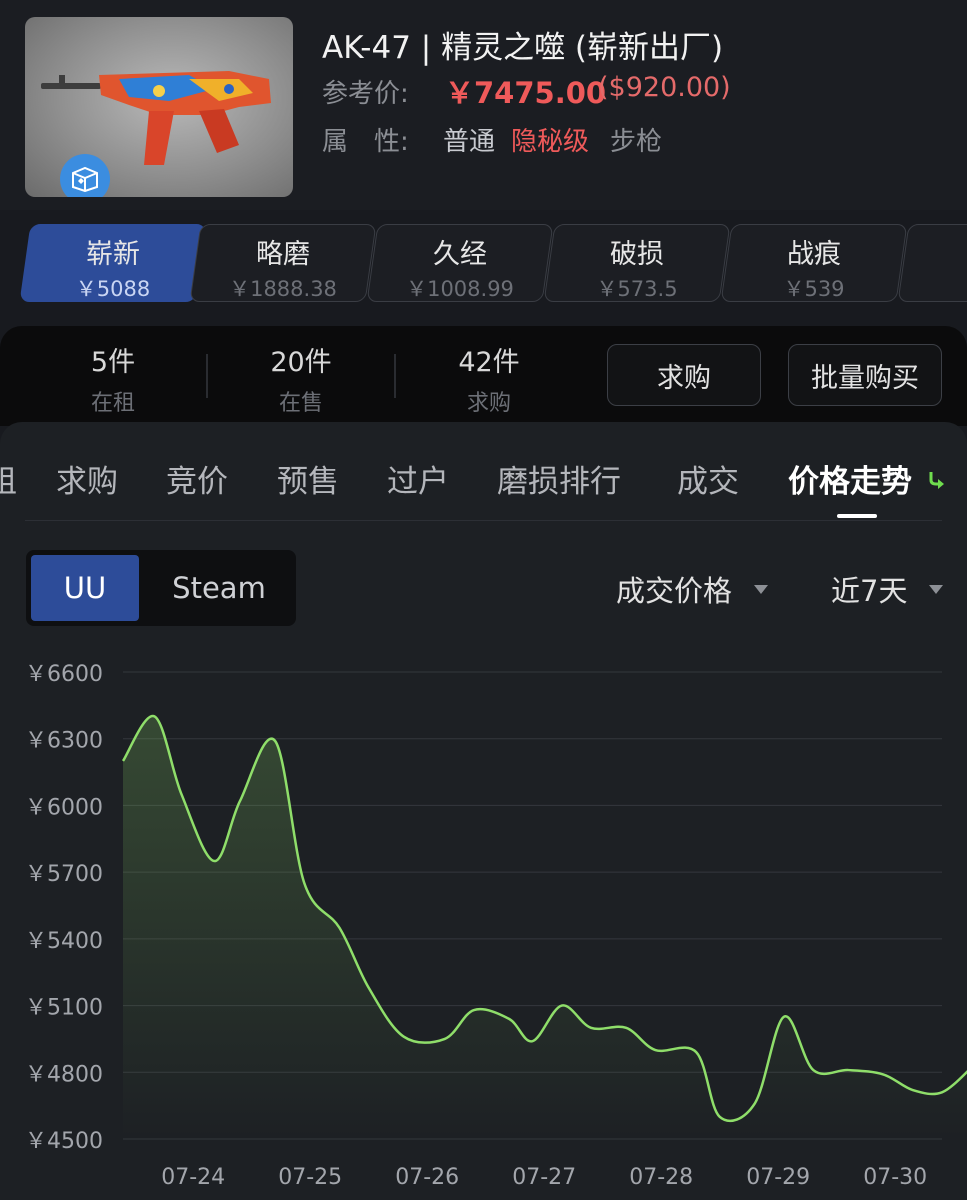  I want to click on stat-label: 在租, so click(112, 403).